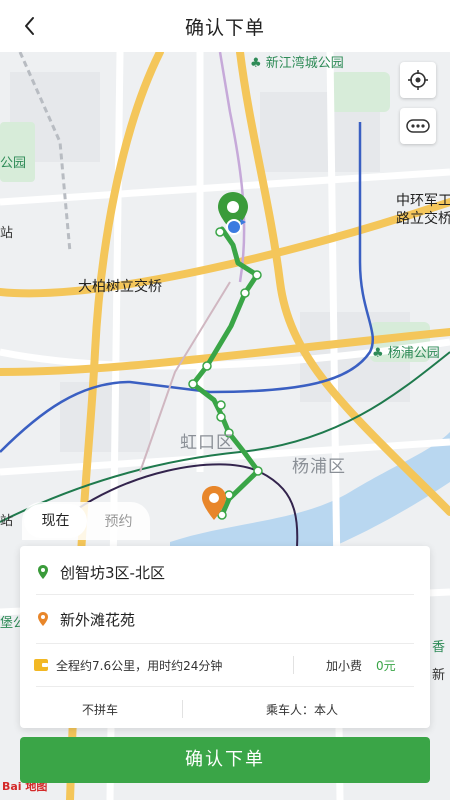  I want to click on map-label-park-top: ♣ 新江湾城公园, so click(297, 63).